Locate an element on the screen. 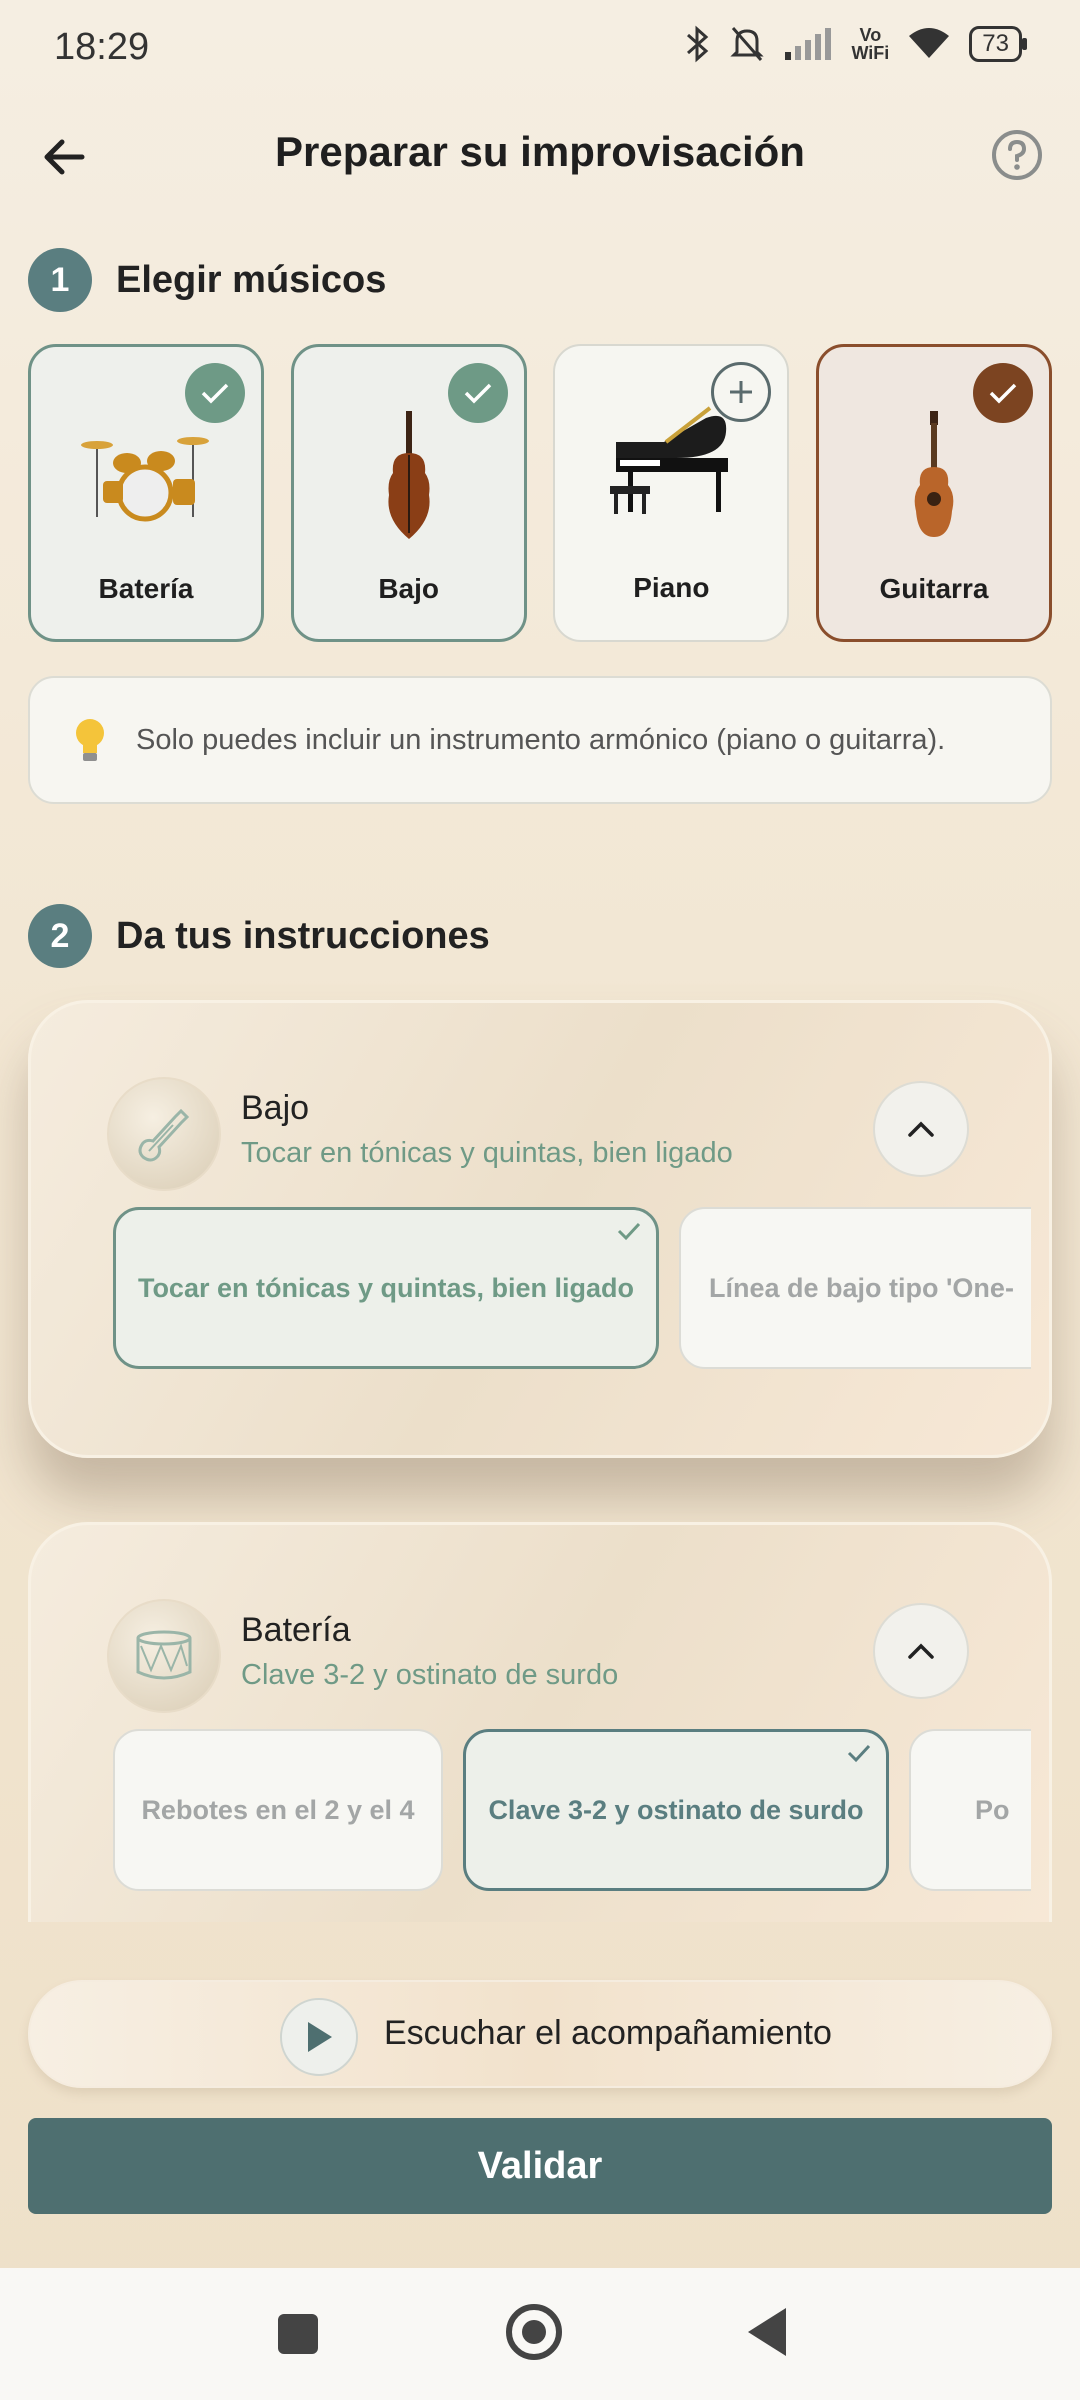 This screenshot has height=2400, width=1080. top-app-bar: Preparar su improvisación is located at coordinates (540, 156).